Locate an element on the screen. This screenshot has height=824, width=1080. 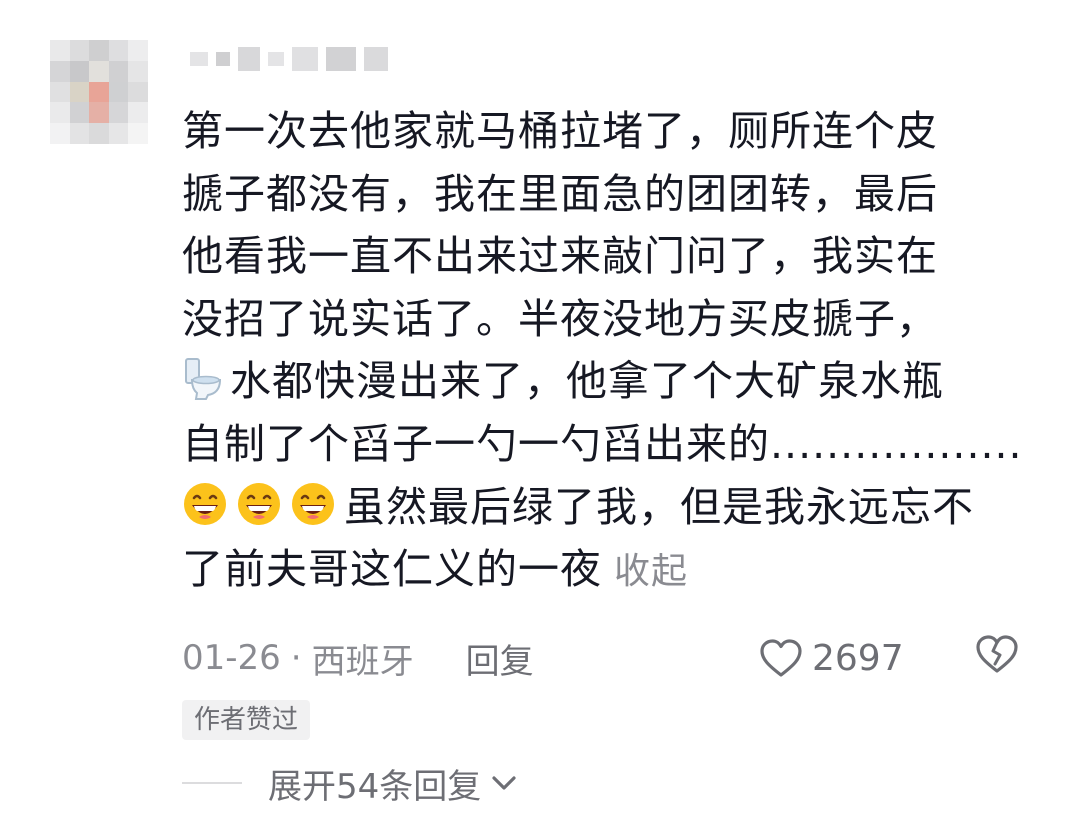
username-blurred is located at coordinates (304, 59).